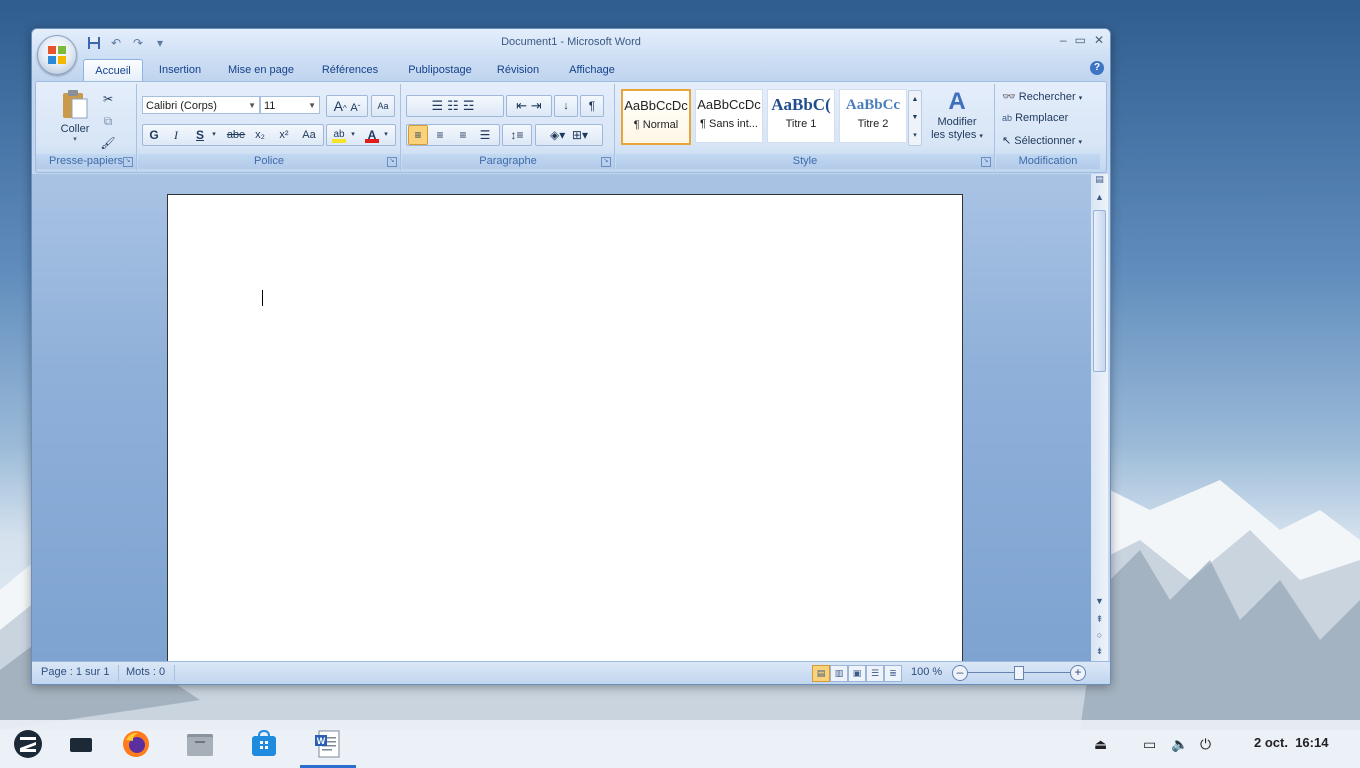  Describe the element at coordinates (180, 70) in the screenshot. I see `tab-insertion: Insertion` at that location.